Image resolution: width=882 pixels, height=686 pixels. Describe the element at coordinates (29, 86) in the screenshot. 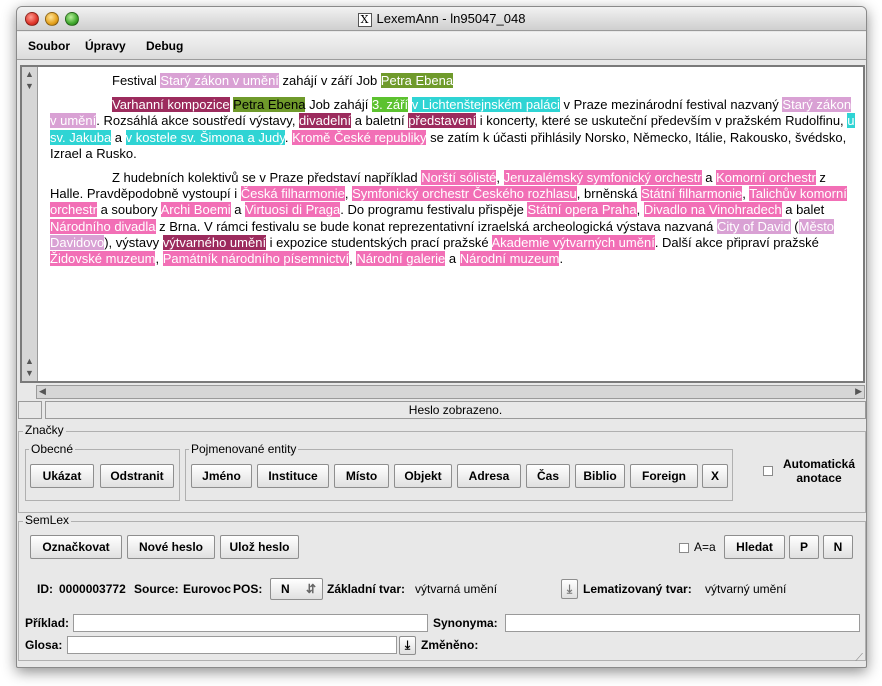

I see `scroll-down-arrow-icon: ▼` at that location.